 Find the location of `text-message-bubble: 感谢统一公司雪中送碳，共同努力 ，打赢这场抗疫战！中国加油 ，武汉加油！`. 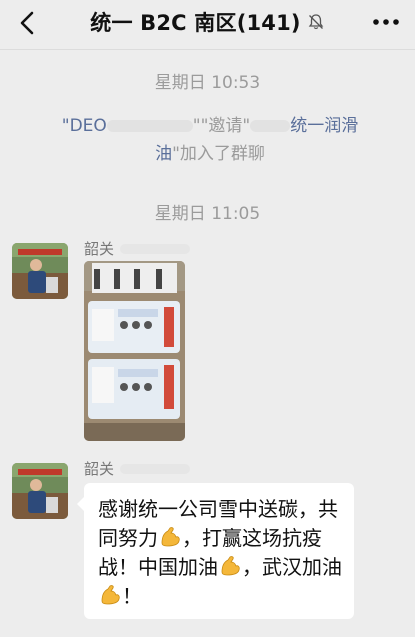

text-message-bubble: 感谢统一公司雪中送碳，共同努力 ，打赢这场抗疫战！中国加油 ，武汉加油！ is located at coordinates (215, 551).